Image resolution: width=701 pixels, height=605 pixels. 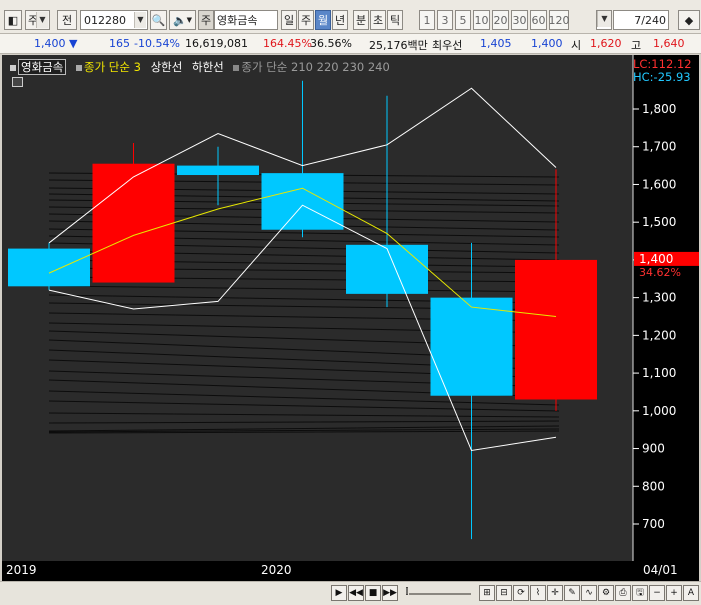 What do you see at coordinates (653, 486) in the screenshot?
I see `y-tick-label: 800` at bounding box center [653, 486].